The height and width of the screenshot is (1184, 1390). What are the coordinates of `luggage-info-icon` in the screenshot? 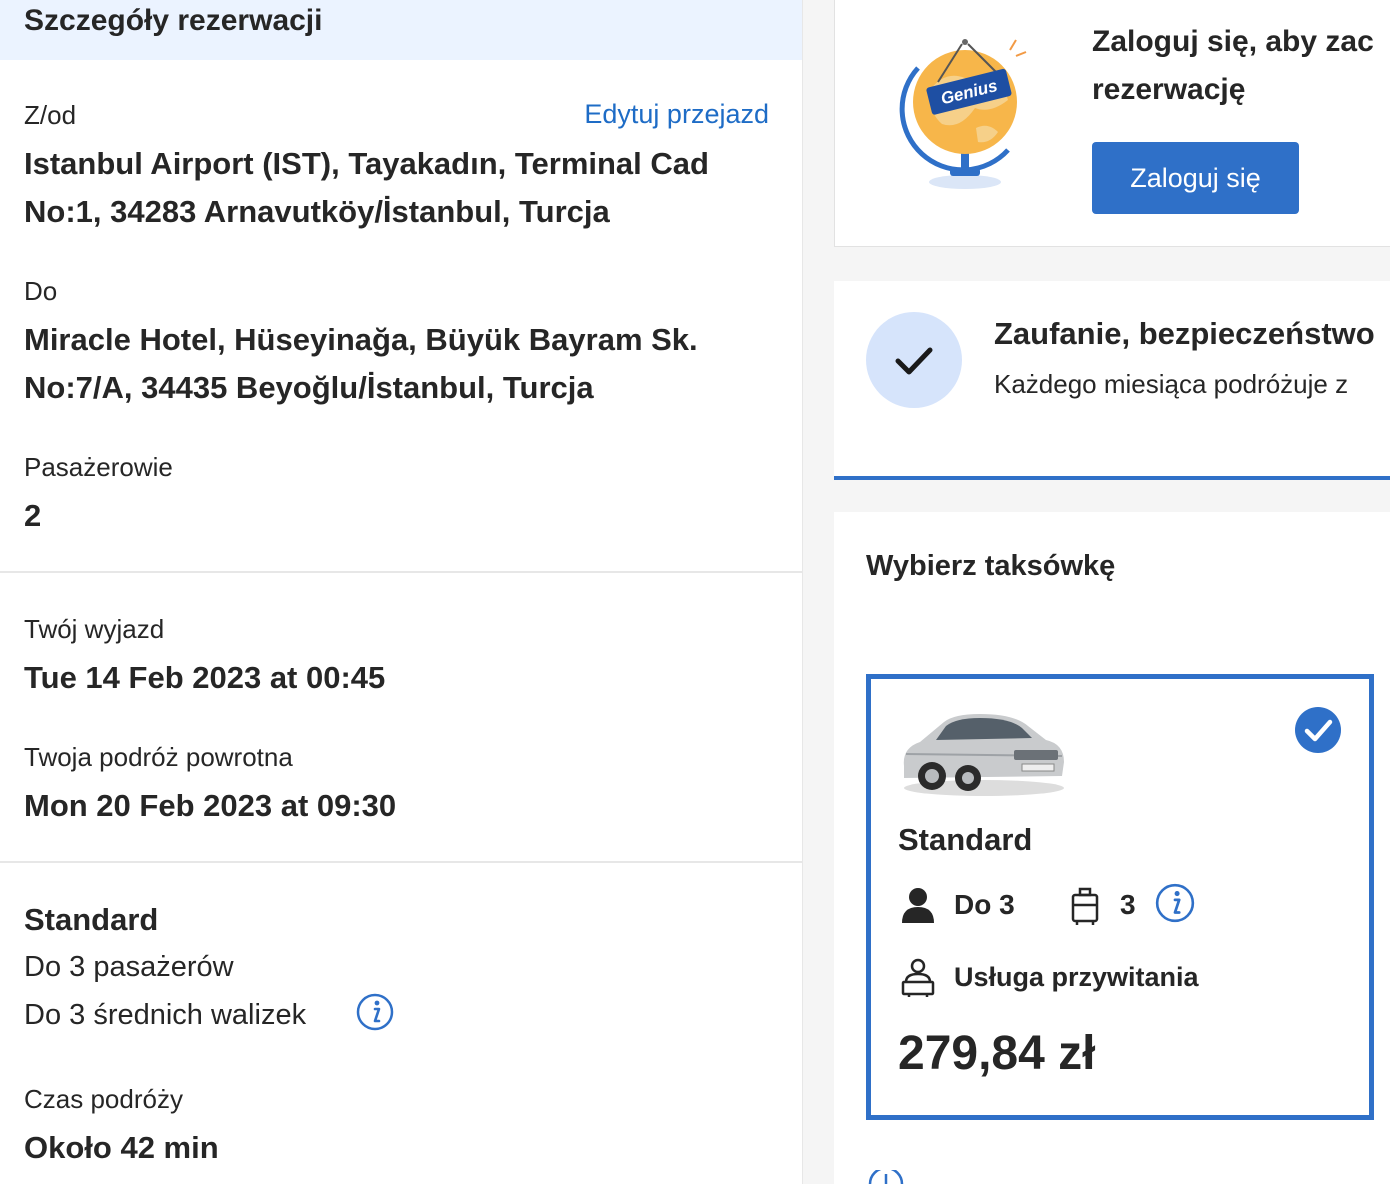 It's located at (375, 1012).